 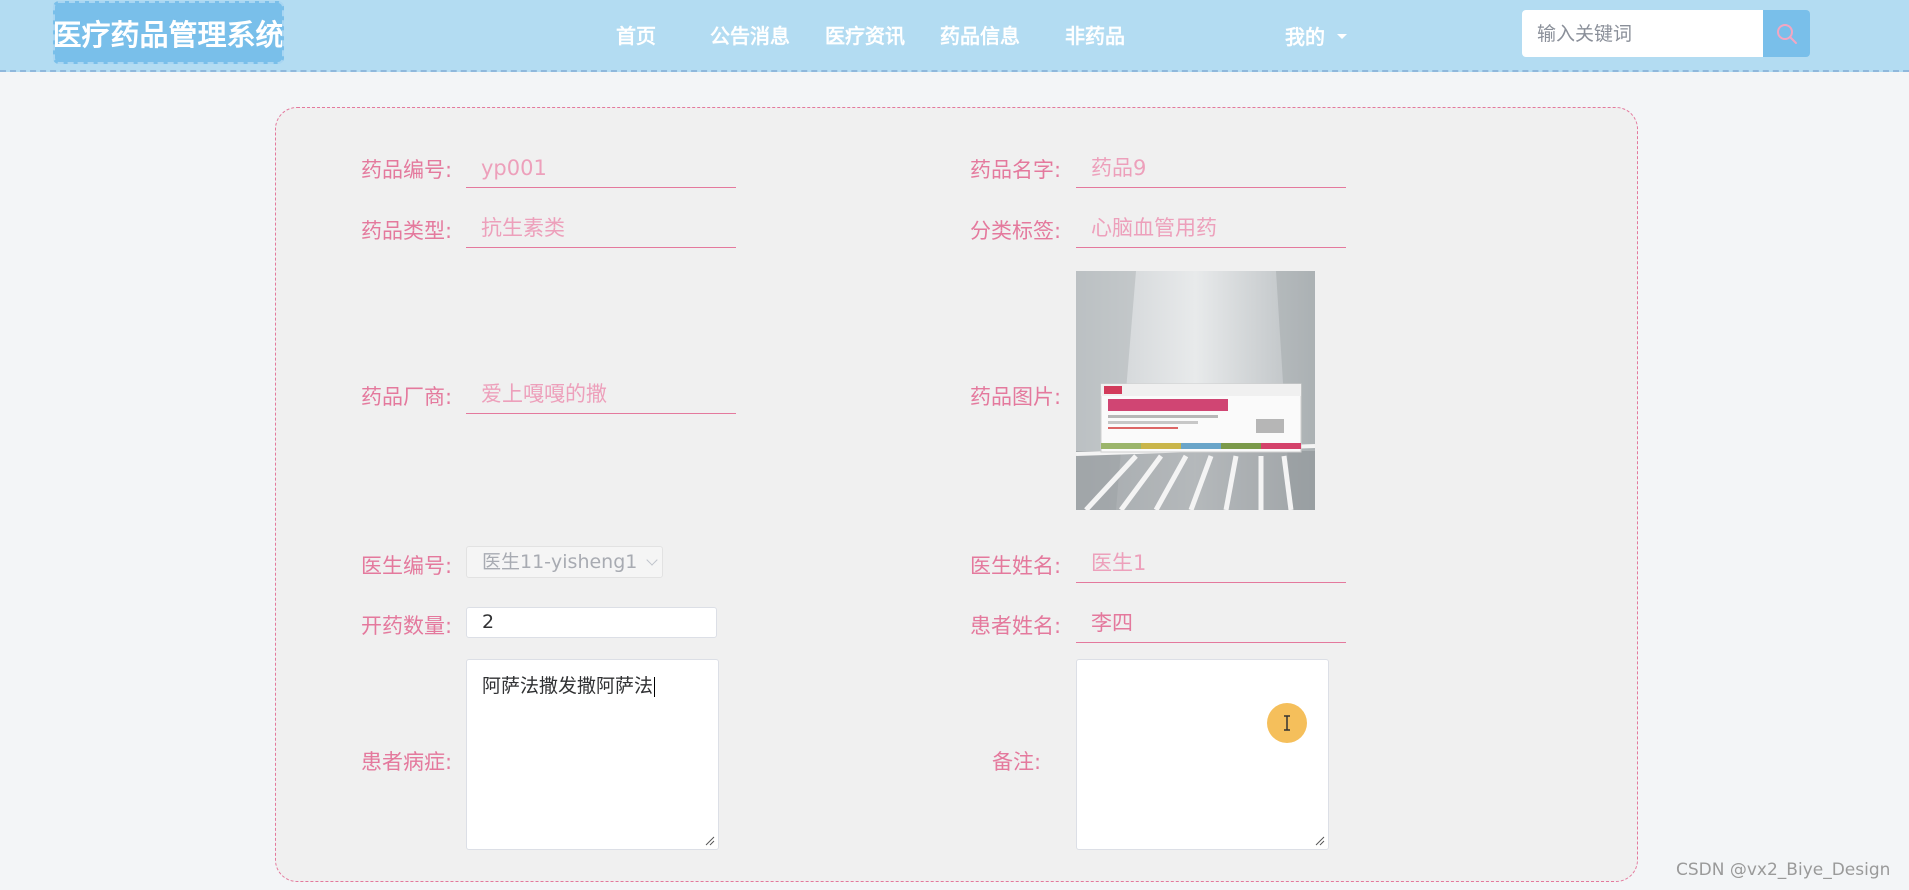 I want to click on doctor-id-select: 医生11-yisheng1, so click(x=564, y=562).